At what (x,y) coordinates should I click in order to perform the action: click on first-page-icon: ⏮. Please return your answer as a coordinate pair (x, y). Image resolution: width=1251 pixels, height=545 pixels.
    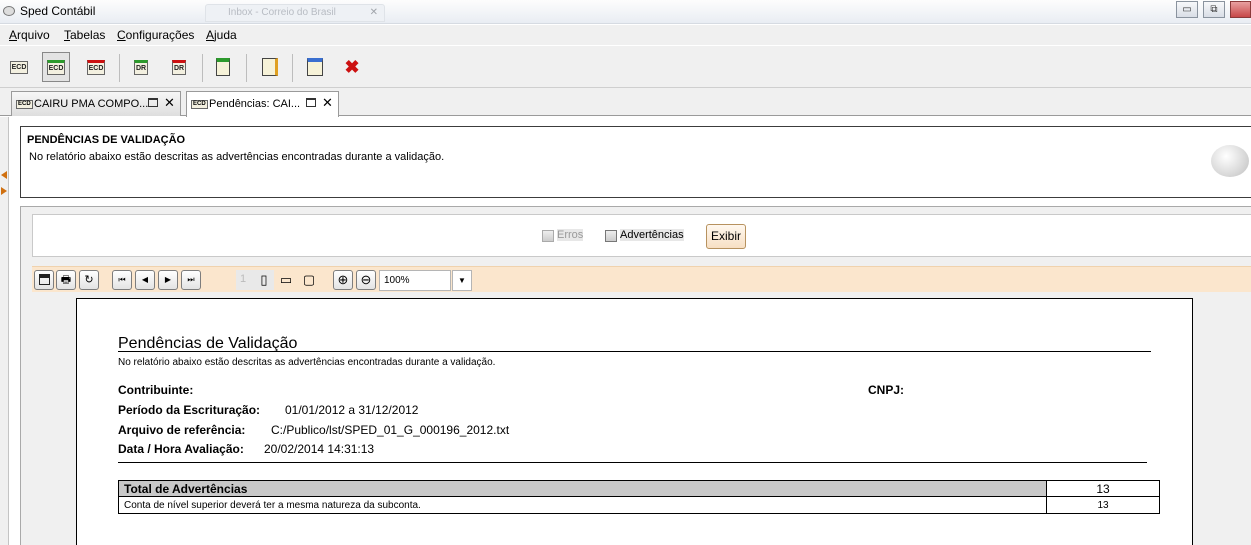
    Looking at the image, I should click on (122, 280).